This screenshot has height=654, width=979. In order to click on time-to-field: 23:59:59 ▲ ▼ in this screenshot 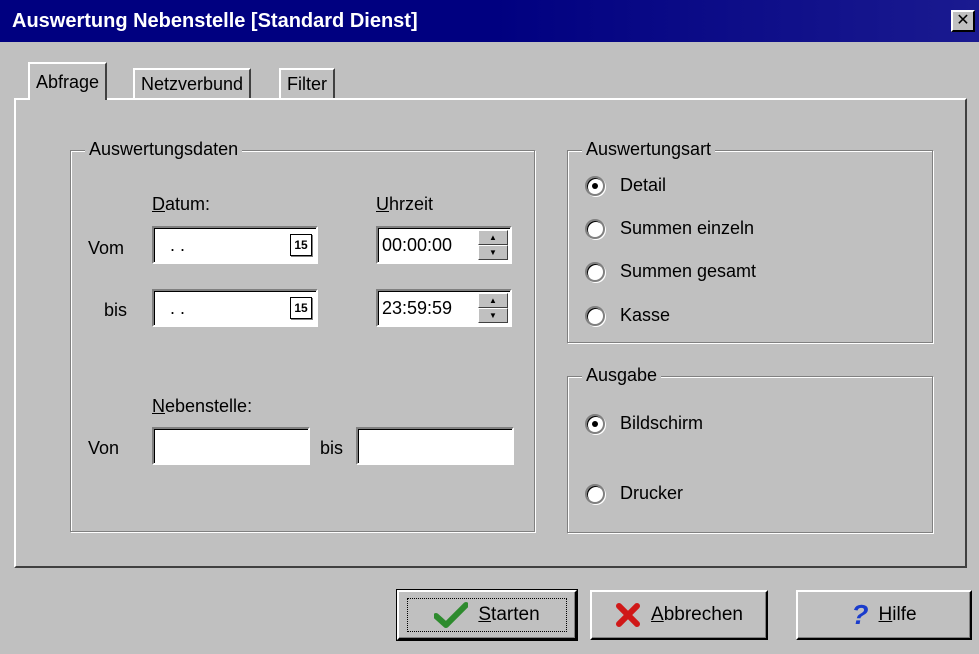, I will do `click(444, 308)`.